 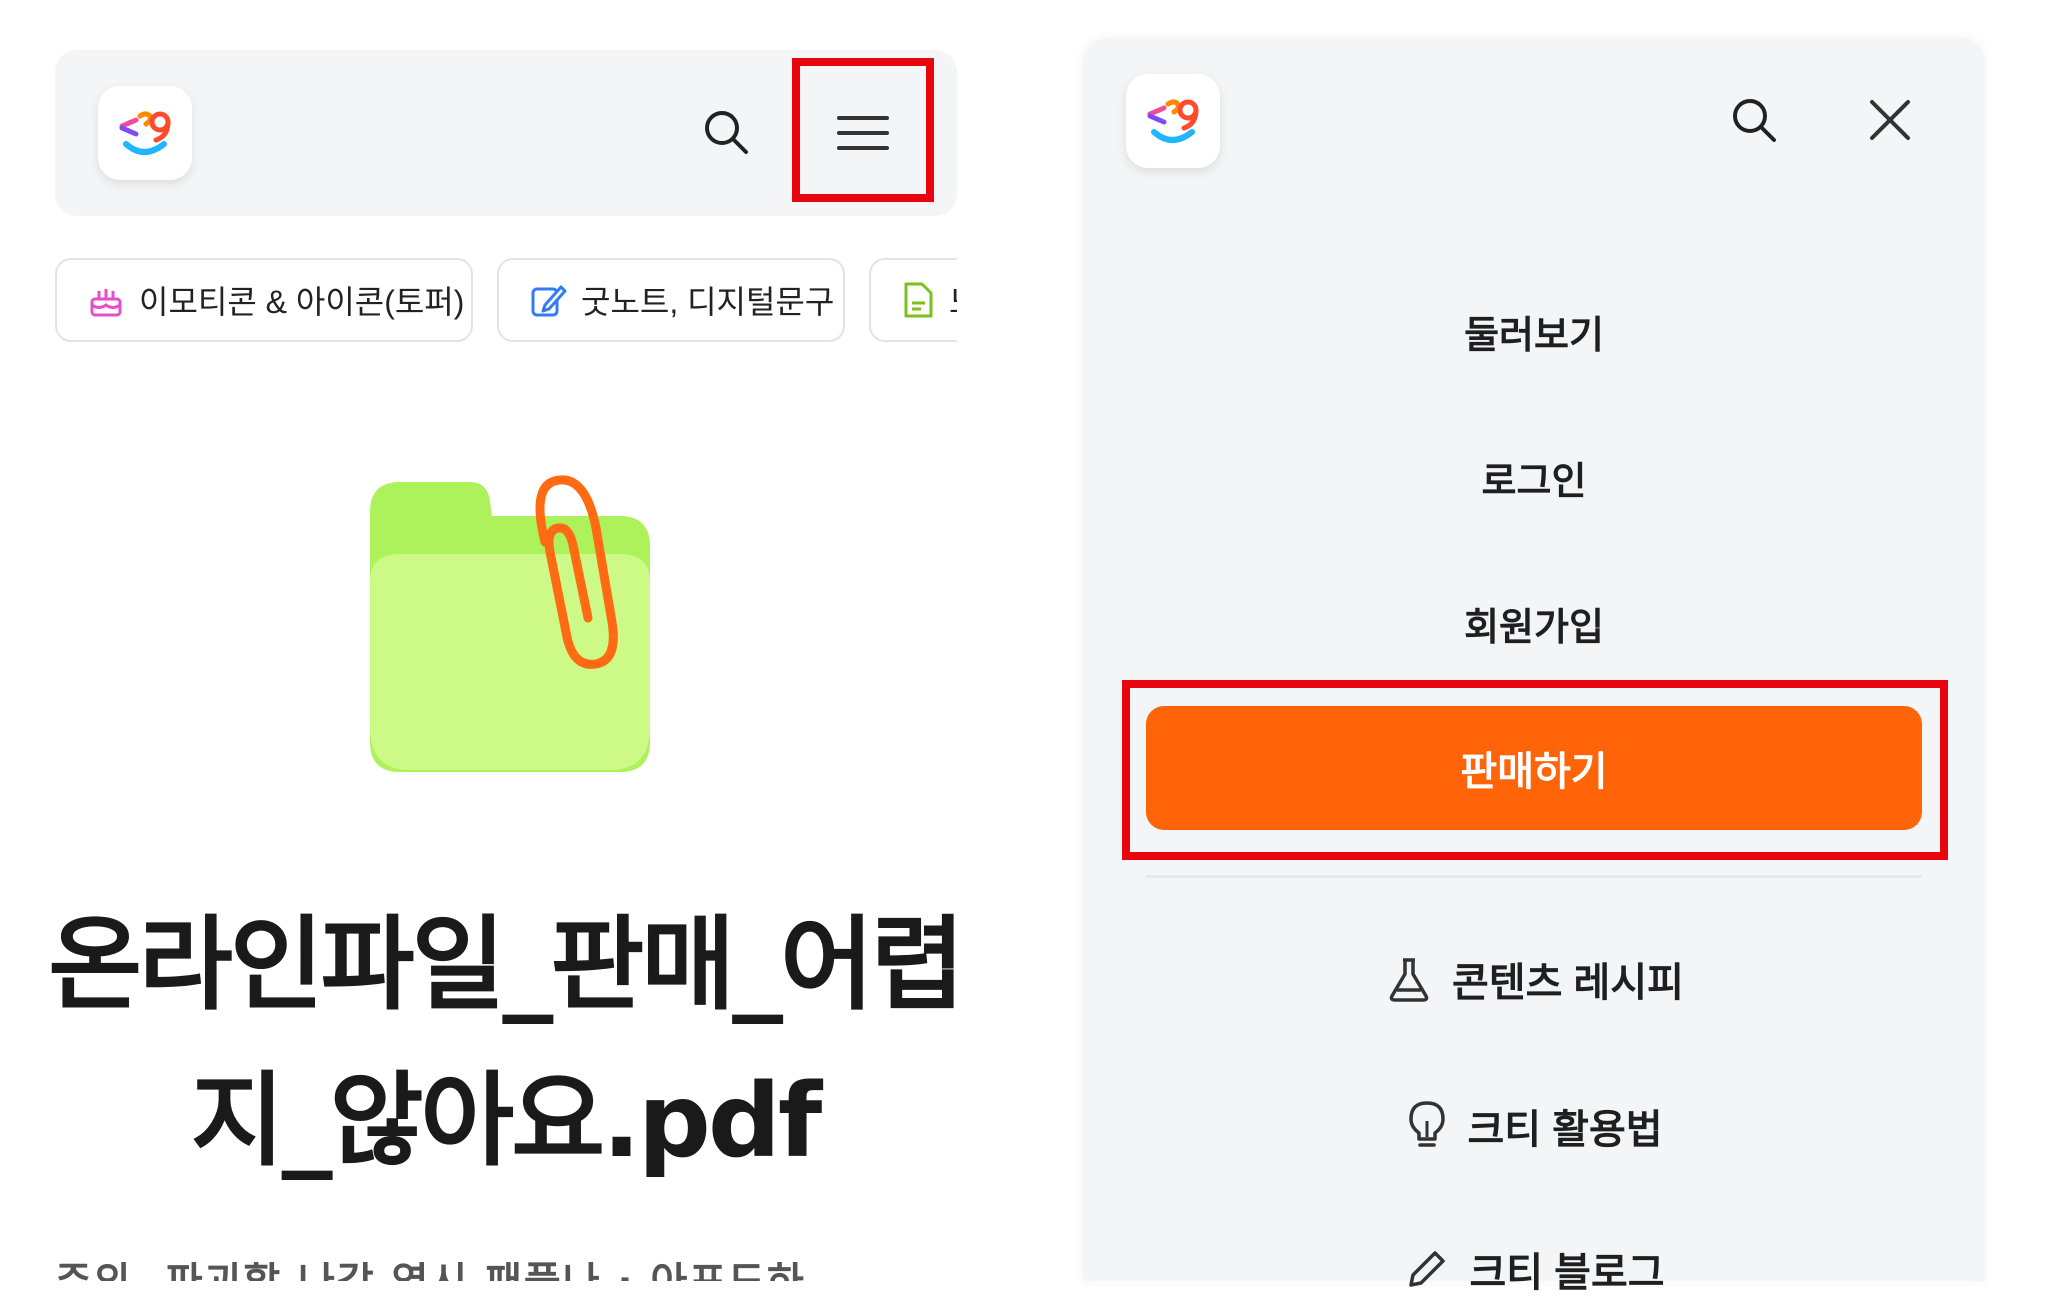 I want to click on menu-item-content-recipe: 콘텐츠 레시피, so click(x=1534, y=979).